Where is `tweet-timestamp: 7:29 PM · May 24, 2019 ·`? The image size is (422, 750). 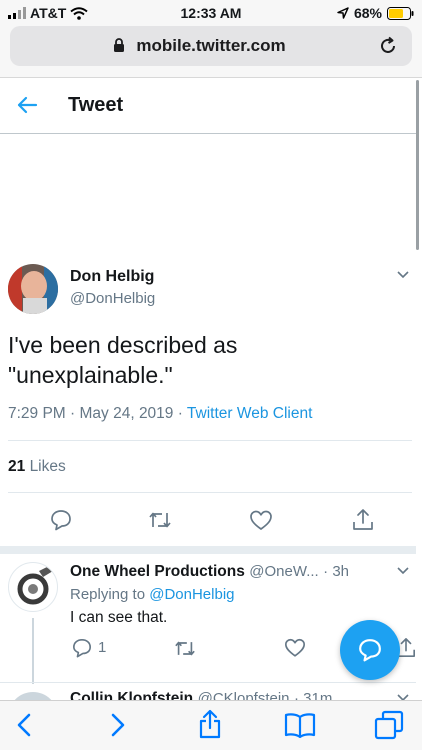 tweet-timestamp: 7:29 PM · May 24, 2019 · is located at coordinates (97, 413).